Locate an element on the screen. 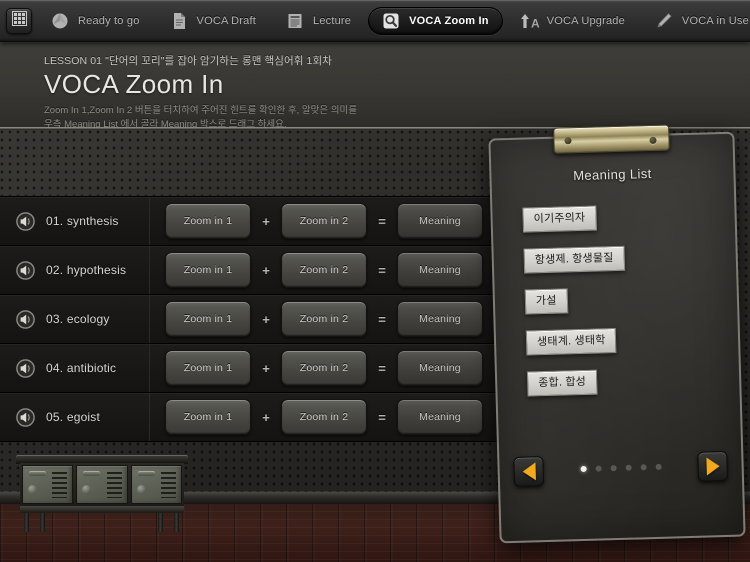 This screenshot has width=750, height=562. nav-item-voca-upgrade: A VOCA Upgrade is located at coordinates (572, 21).